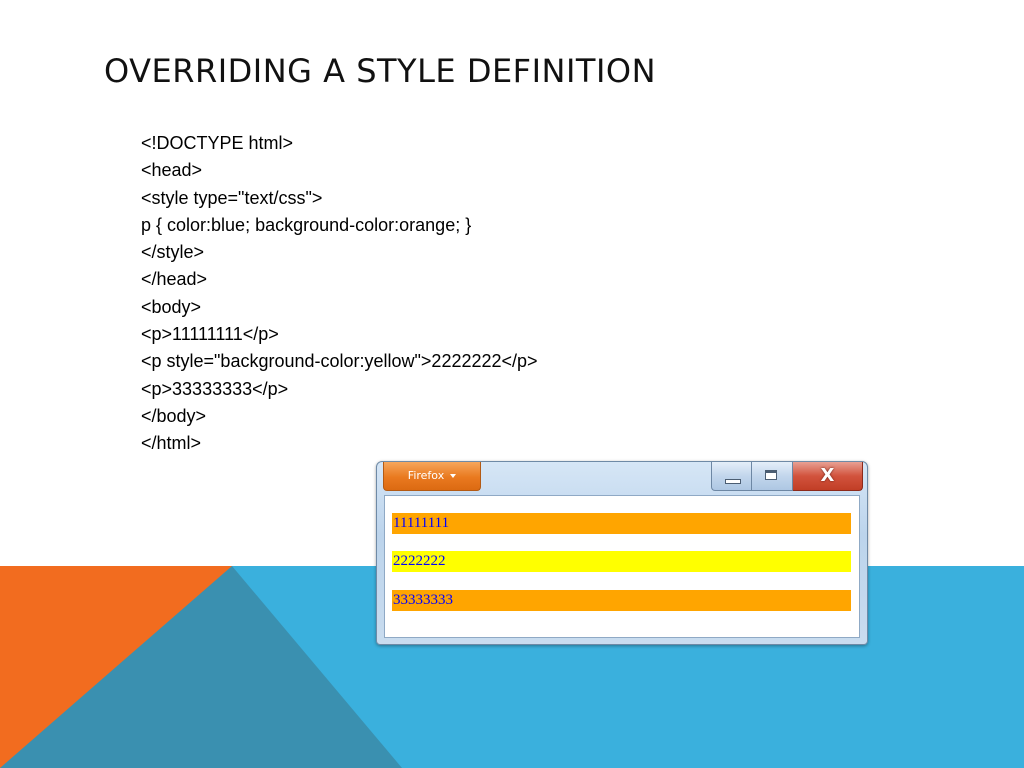 This screenshot has height=768, width=1024. I want to click on window-controls: X, so click(787, 476).